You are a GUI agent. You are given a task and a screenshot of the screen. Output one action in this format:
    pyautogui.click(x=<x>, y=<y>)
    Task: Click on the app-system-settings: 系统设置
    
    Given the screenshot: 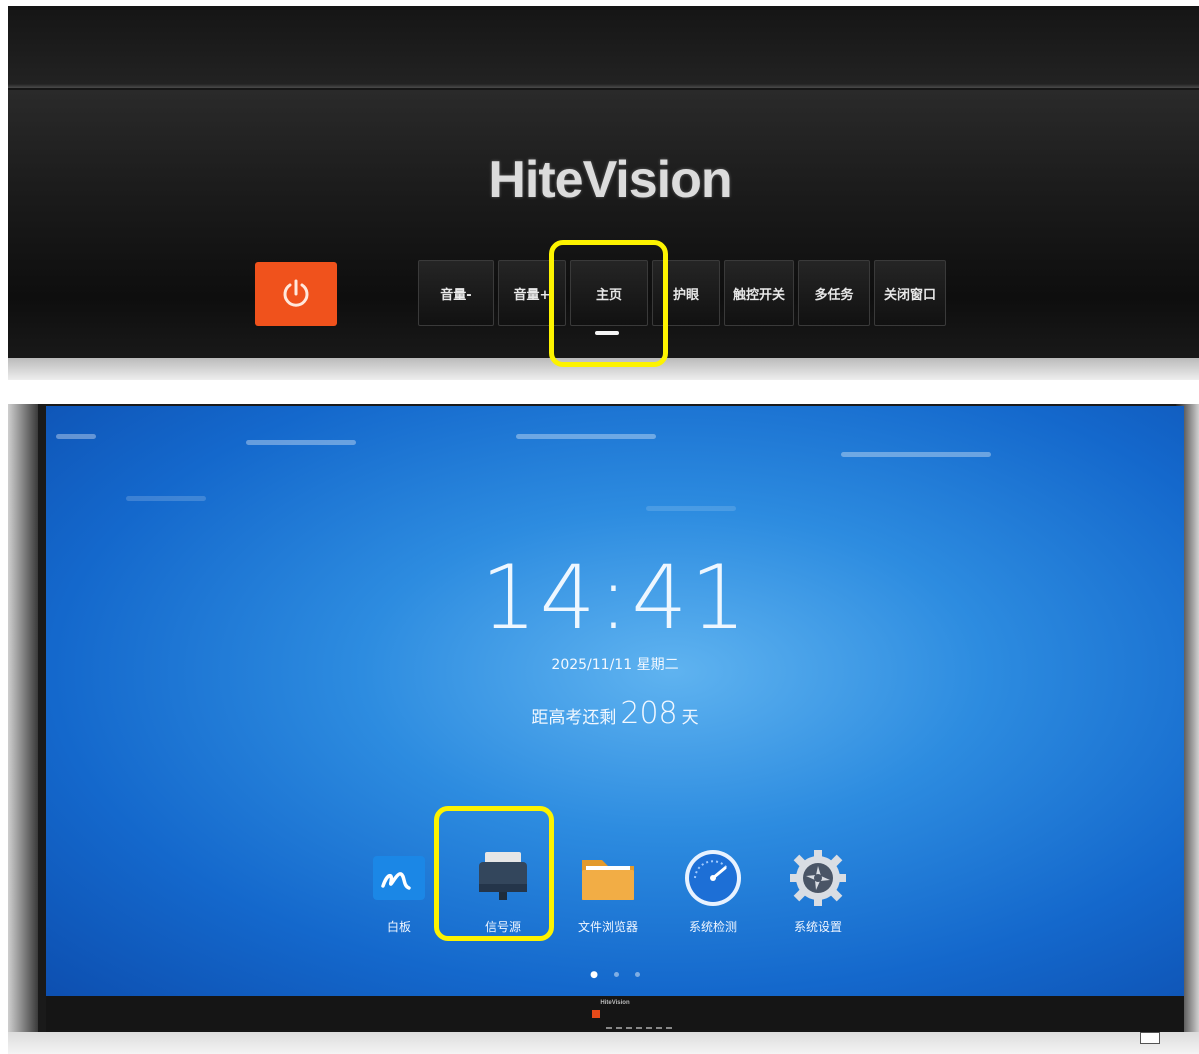 What is the action you would take?
    pyautogui.click(x=818, y=890)
    